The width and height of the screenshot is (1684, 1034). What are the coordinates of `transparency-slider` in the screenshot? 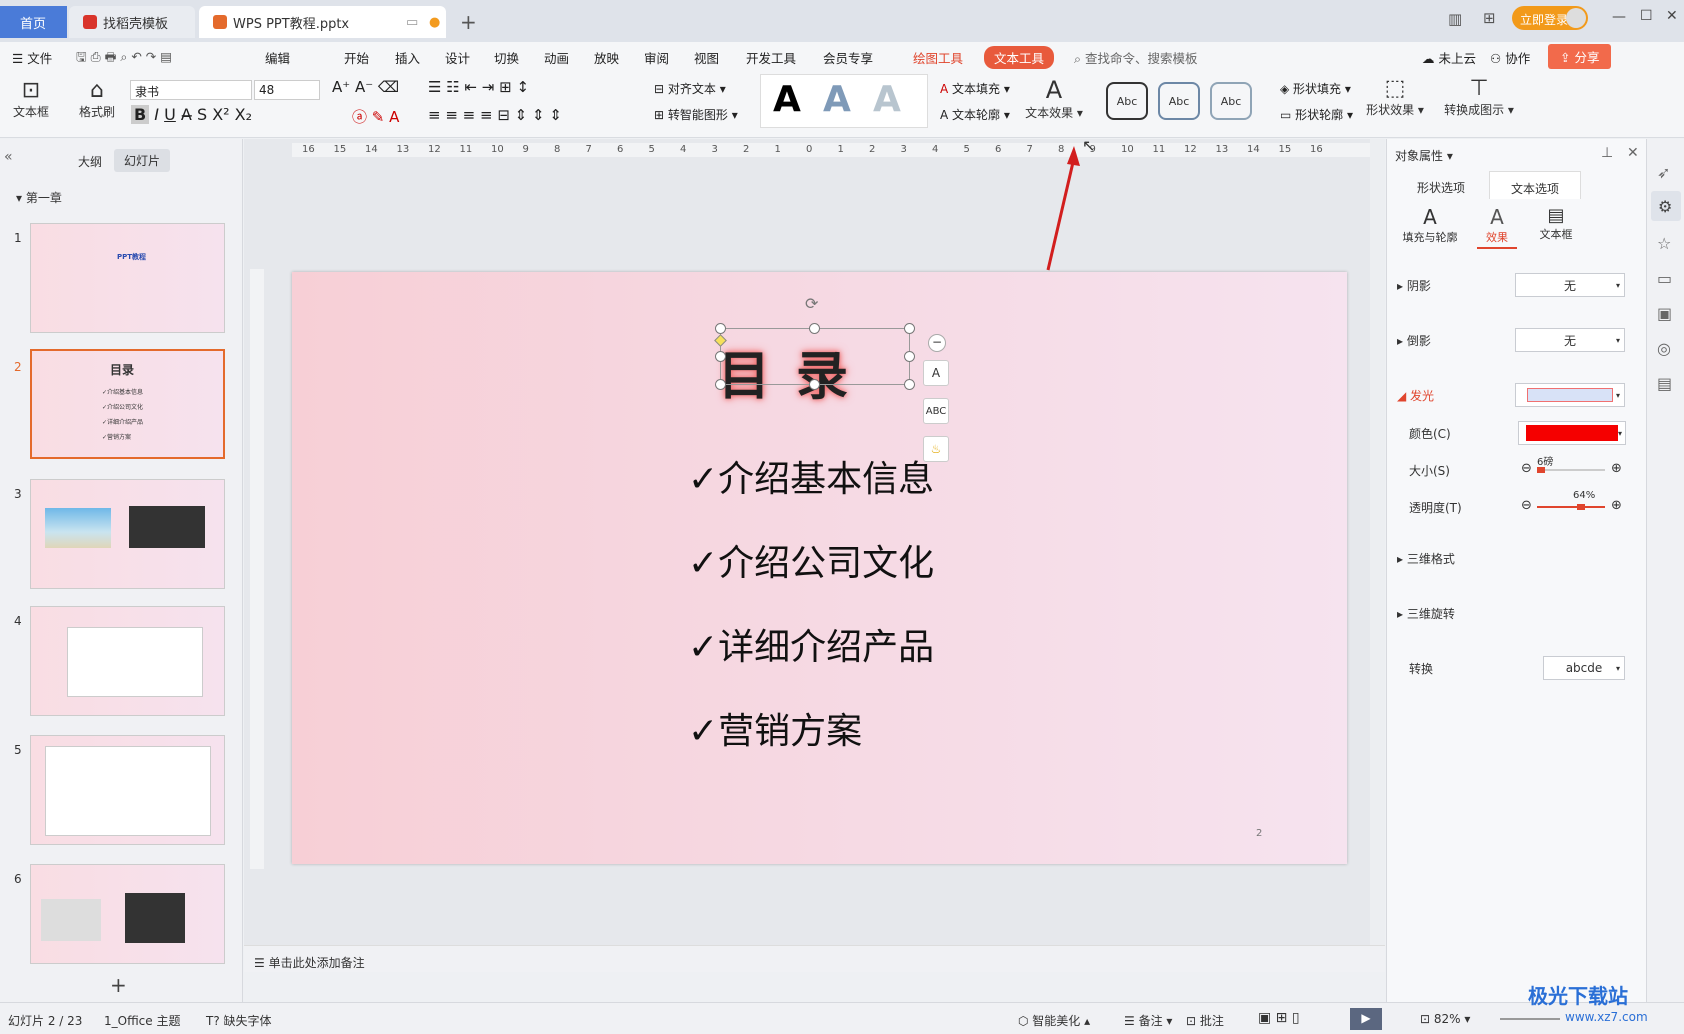 It's located at (1571, 507).